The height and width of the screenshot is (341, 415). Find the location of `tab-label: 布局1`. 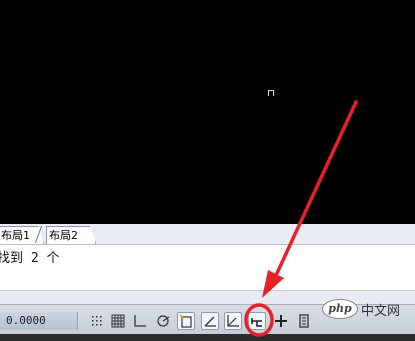

tab-label: 布局1 is located at coordinates (15, 235).